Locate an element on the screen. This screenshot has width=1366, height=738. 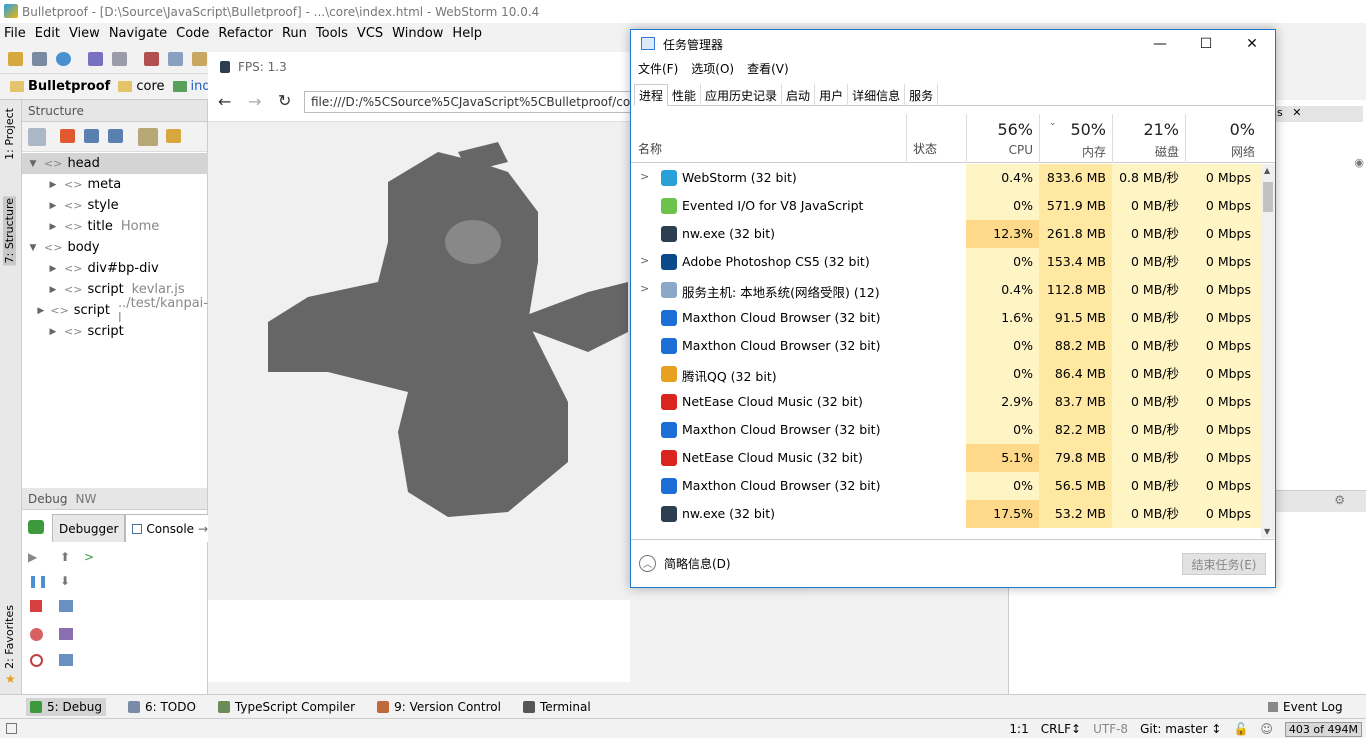
menu-item-file: File is located at coordinates (15, 33).